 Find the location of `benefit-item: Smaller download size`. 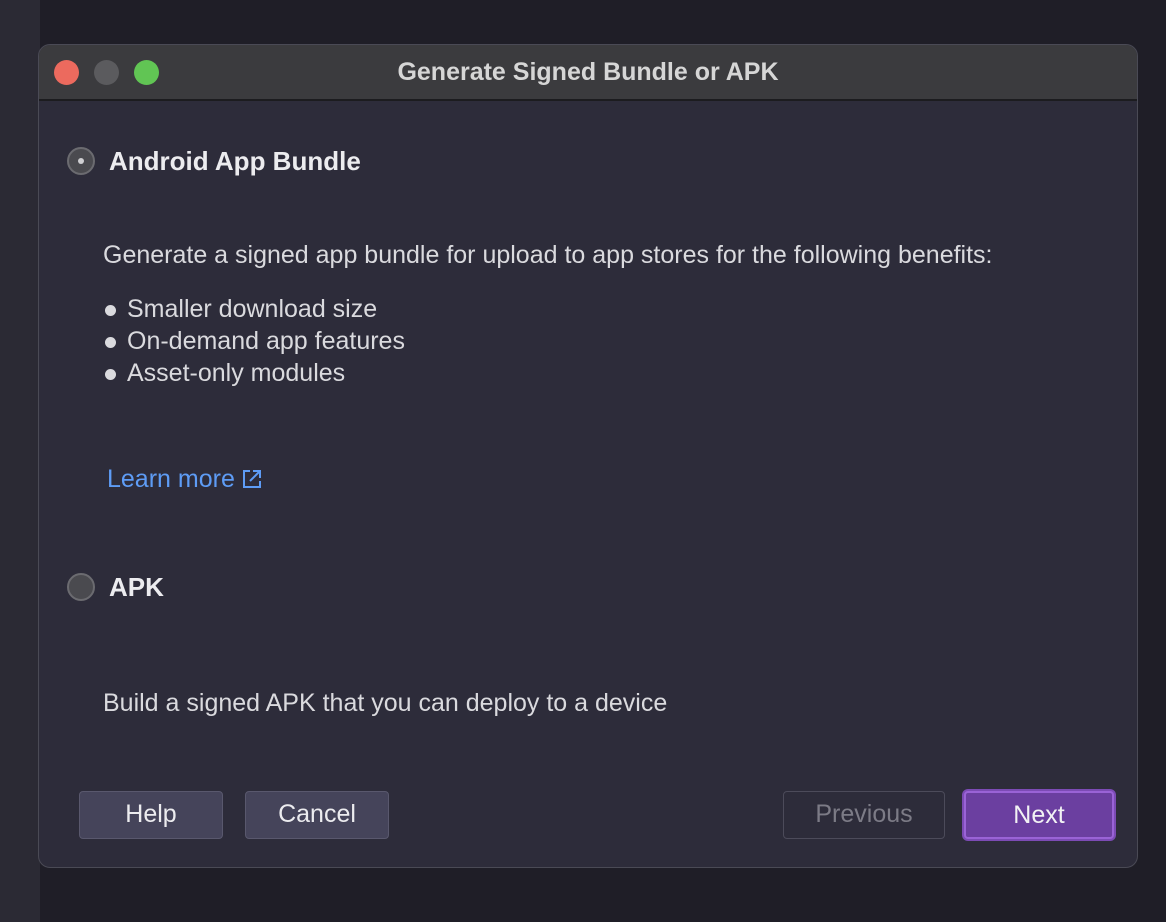

benefit-item: Smaller download size is located at coordinates (254, 309).